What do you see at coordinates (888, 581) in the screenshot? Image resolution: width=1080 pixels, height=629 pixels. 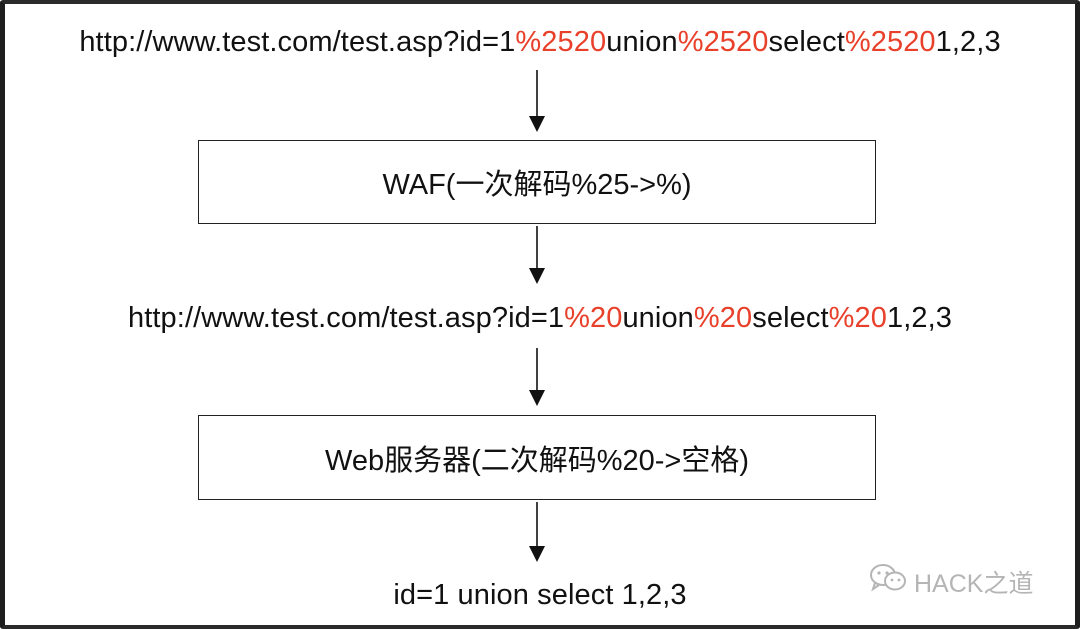 I see `wechat-icon` at bounding box center [888, 581].